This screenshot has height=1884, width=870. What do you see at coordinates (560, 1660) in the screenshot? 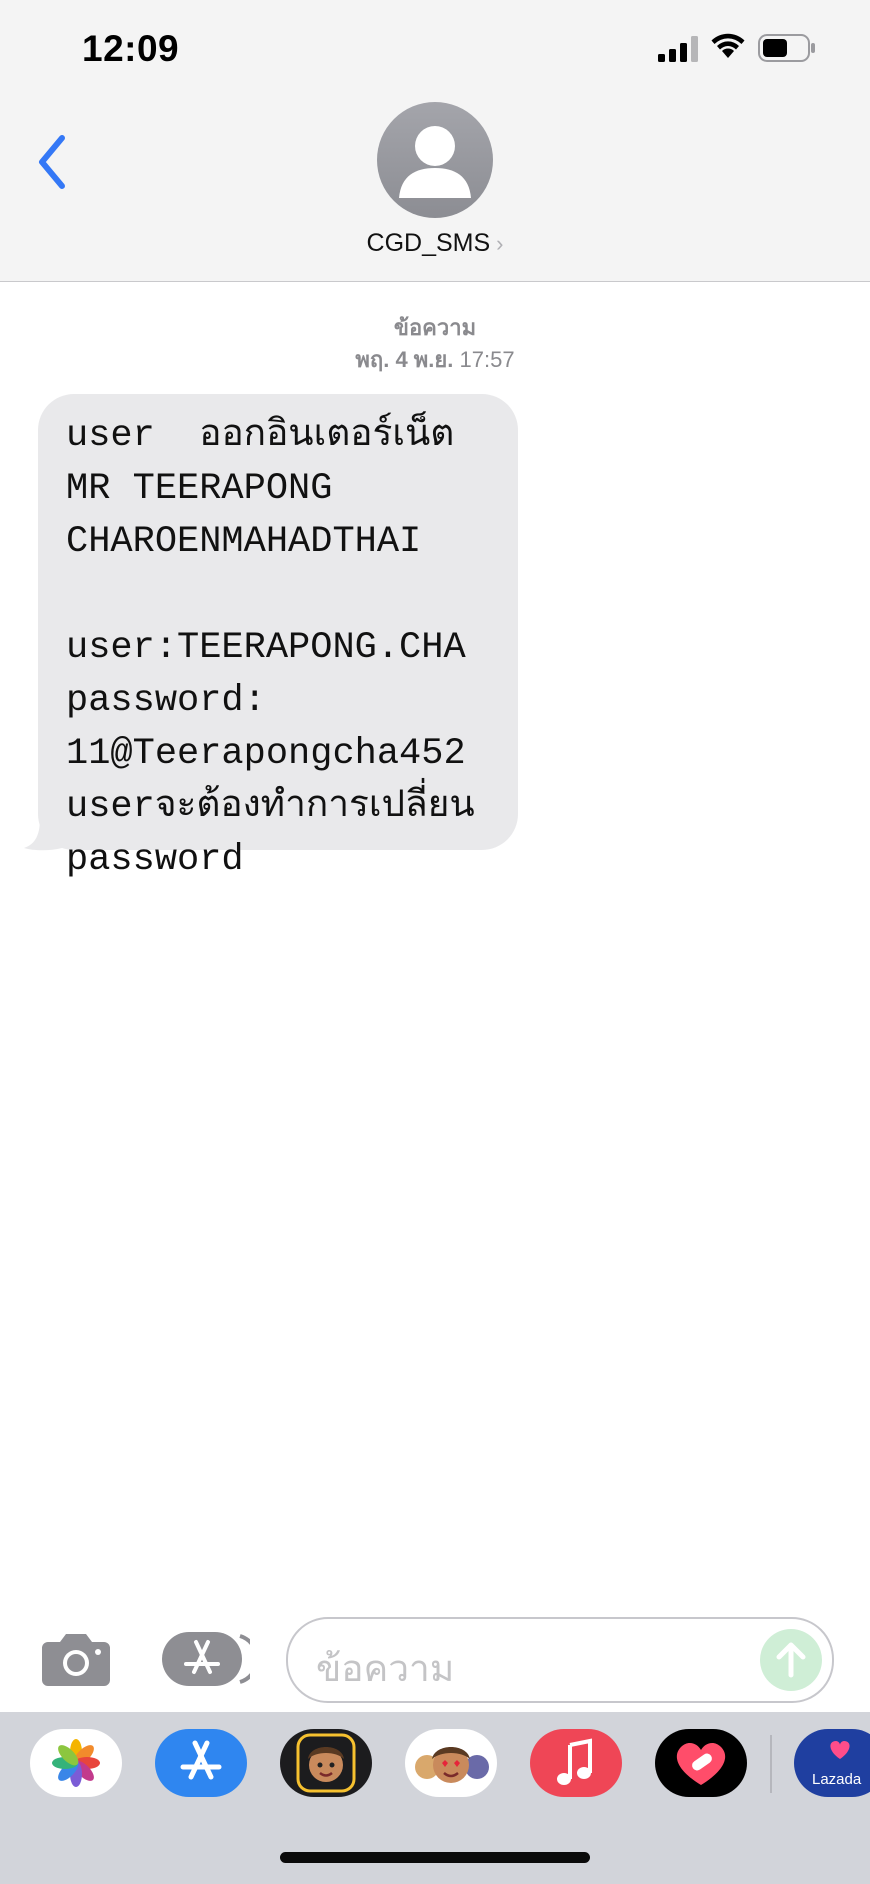
I see `message-input: ข้อความ` at bounding box center [560, 1660].